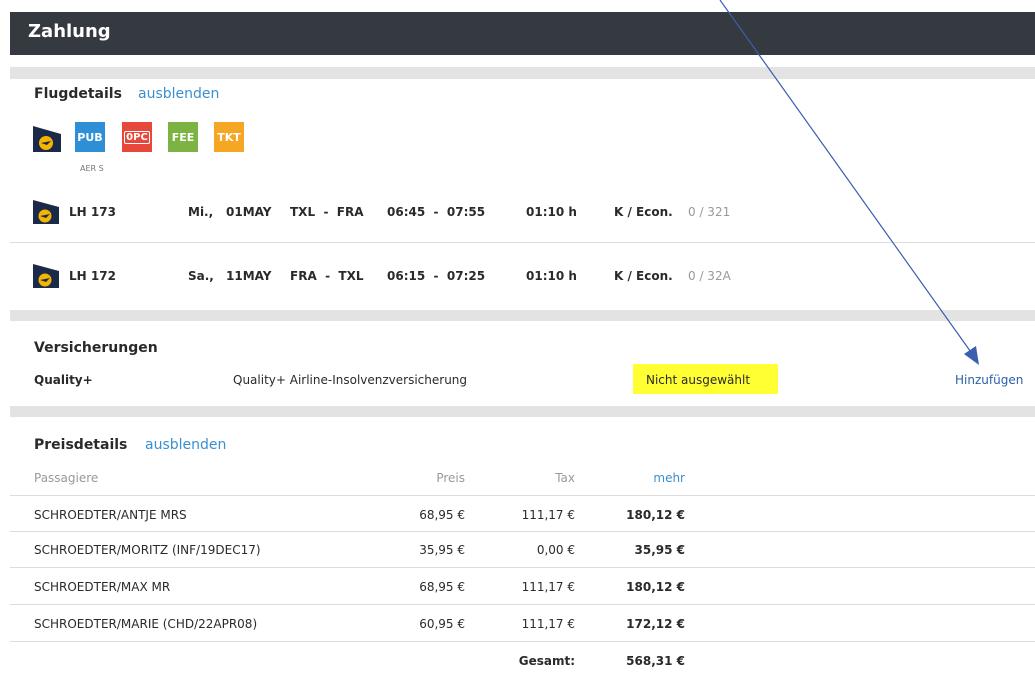  What do you see at coordinates (69, 31) in the screenshot?
I see `page-title: Zahlung` at bounding box center [69, 31].